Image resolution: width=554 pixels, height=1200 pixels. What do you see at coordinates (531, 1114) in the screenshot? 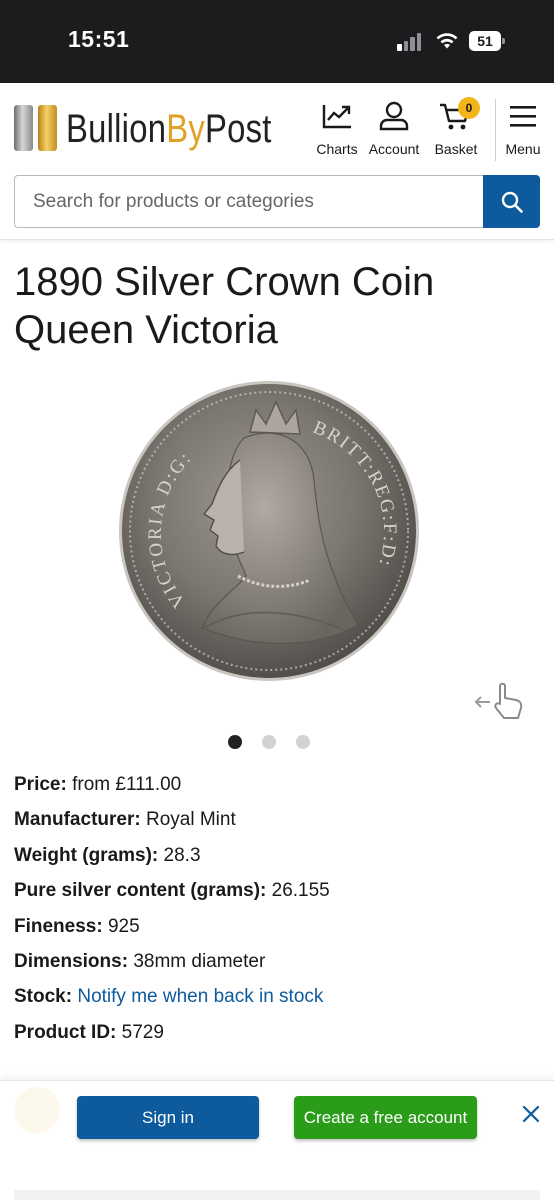
I see `close-icon` at bounding box center [531, 1114].